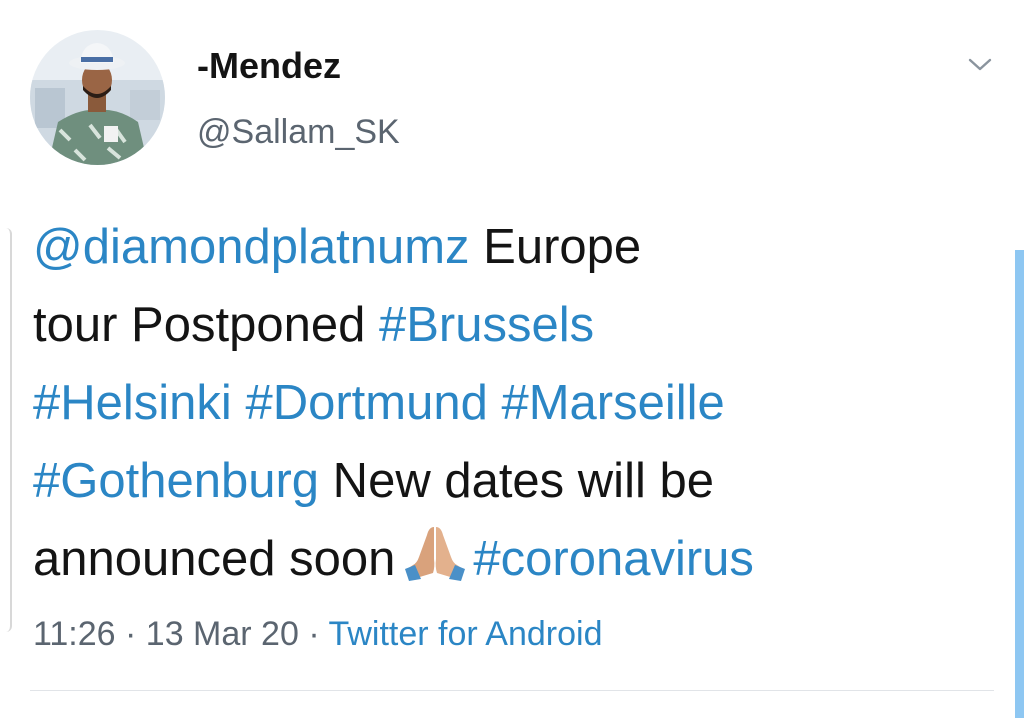 The width and height of the screenshot is (1024, 718). What do you see at coordinates (555, 247) in the screenshot?
I see `tweet-text-segment: Europe` at bounding box center [555, 247].